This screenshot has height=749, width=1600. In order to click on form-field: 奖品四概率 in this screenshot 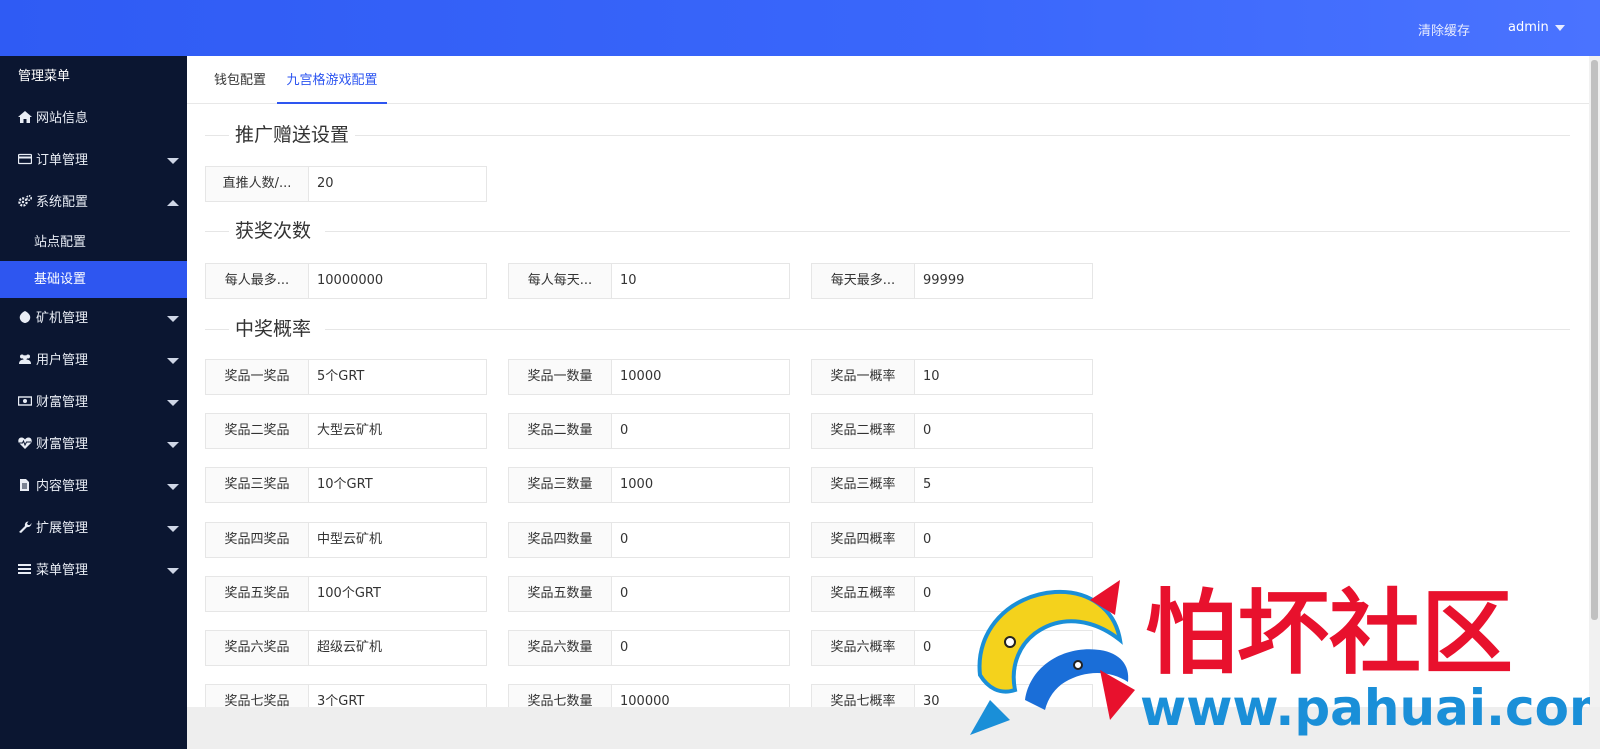, I will do `click(952, 540)`.